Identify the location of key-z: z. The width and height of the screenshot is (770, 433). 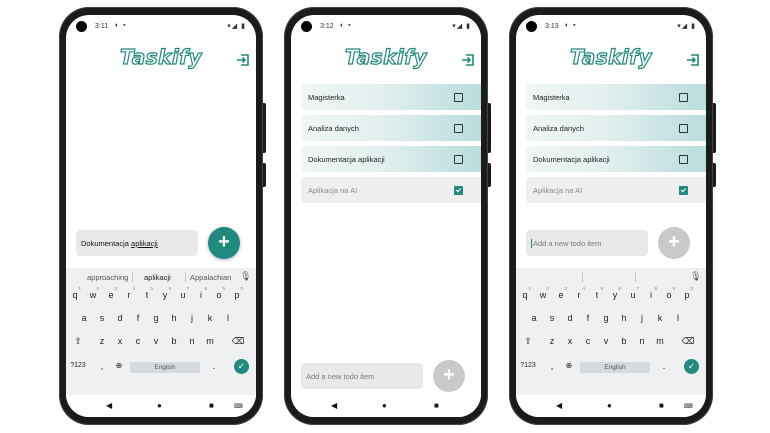
(552, 341).